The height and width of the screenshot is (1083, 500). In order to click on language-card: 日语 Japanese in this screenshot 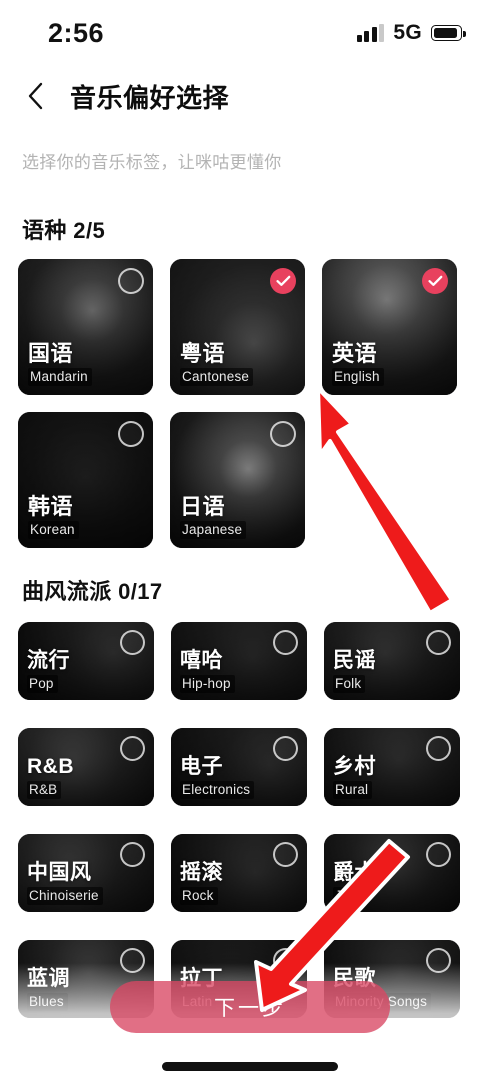, I will do `click(237, 480)`.